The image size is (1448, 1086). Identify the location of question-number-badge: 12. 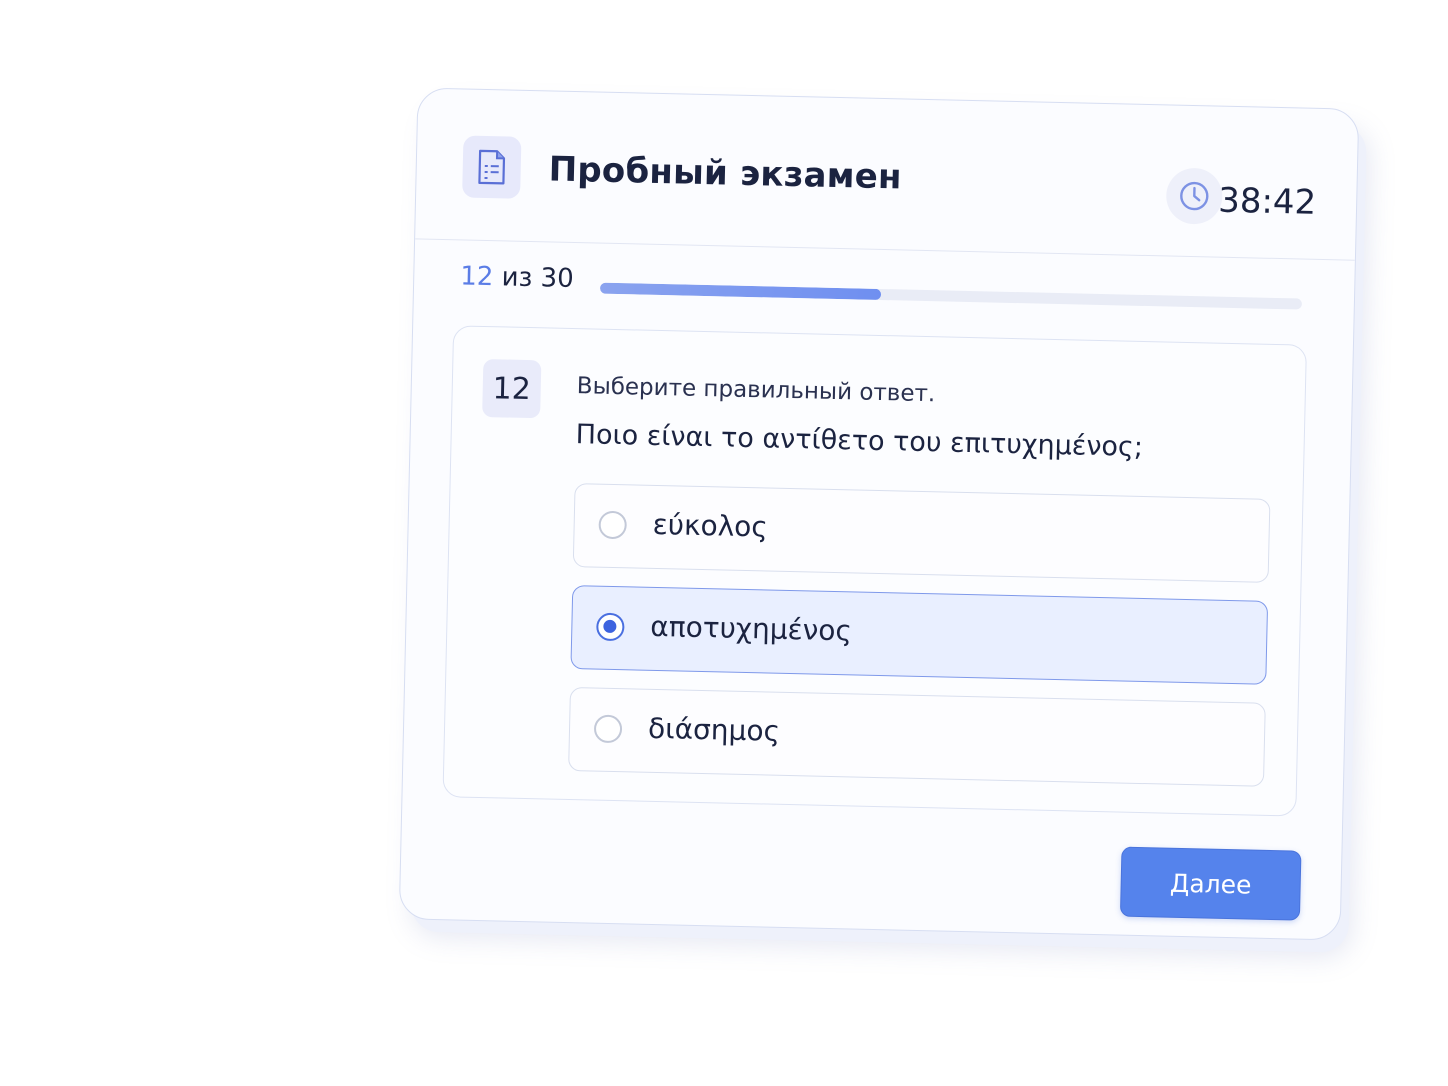
(512, 388).